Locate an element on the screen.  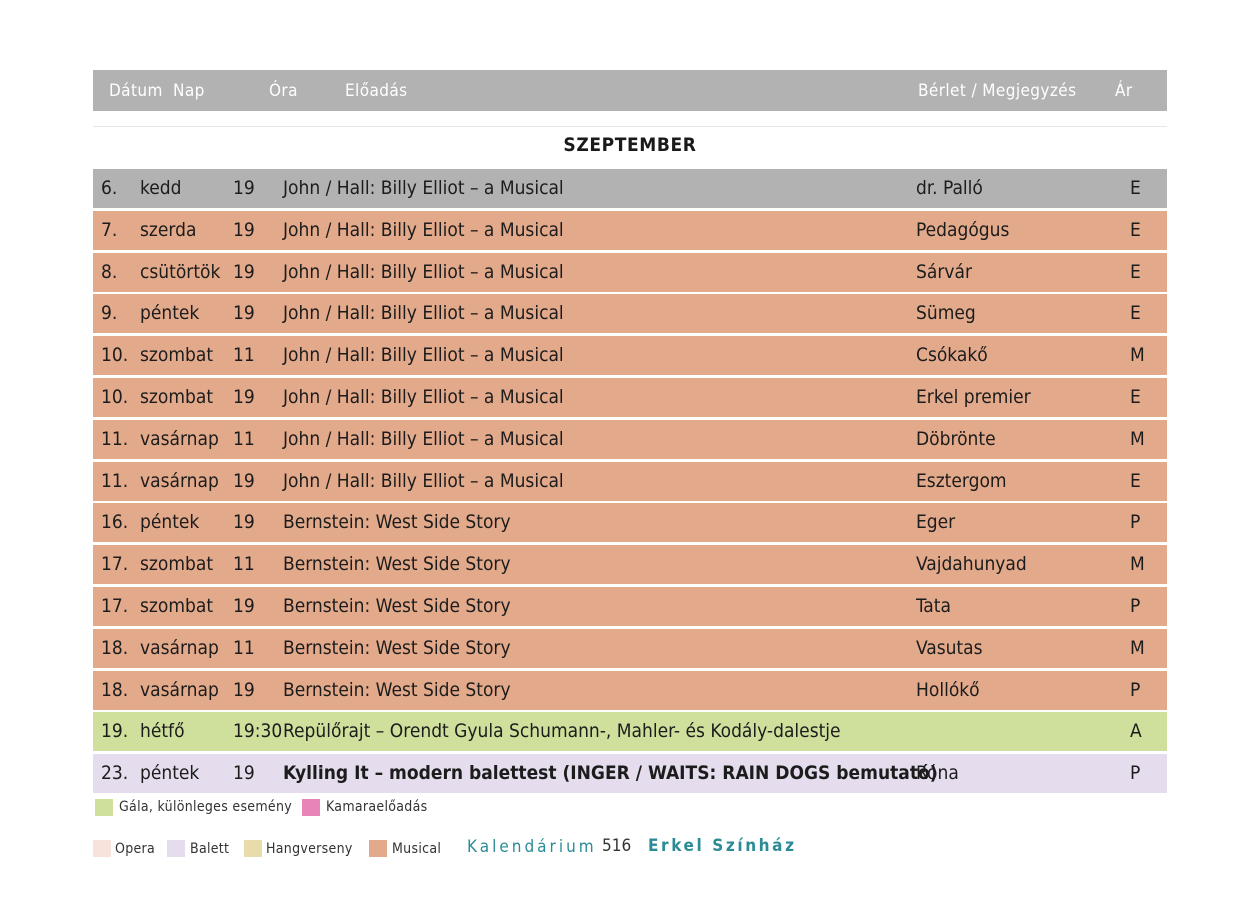
row-note: Tata is located at coordinates (933, 605).